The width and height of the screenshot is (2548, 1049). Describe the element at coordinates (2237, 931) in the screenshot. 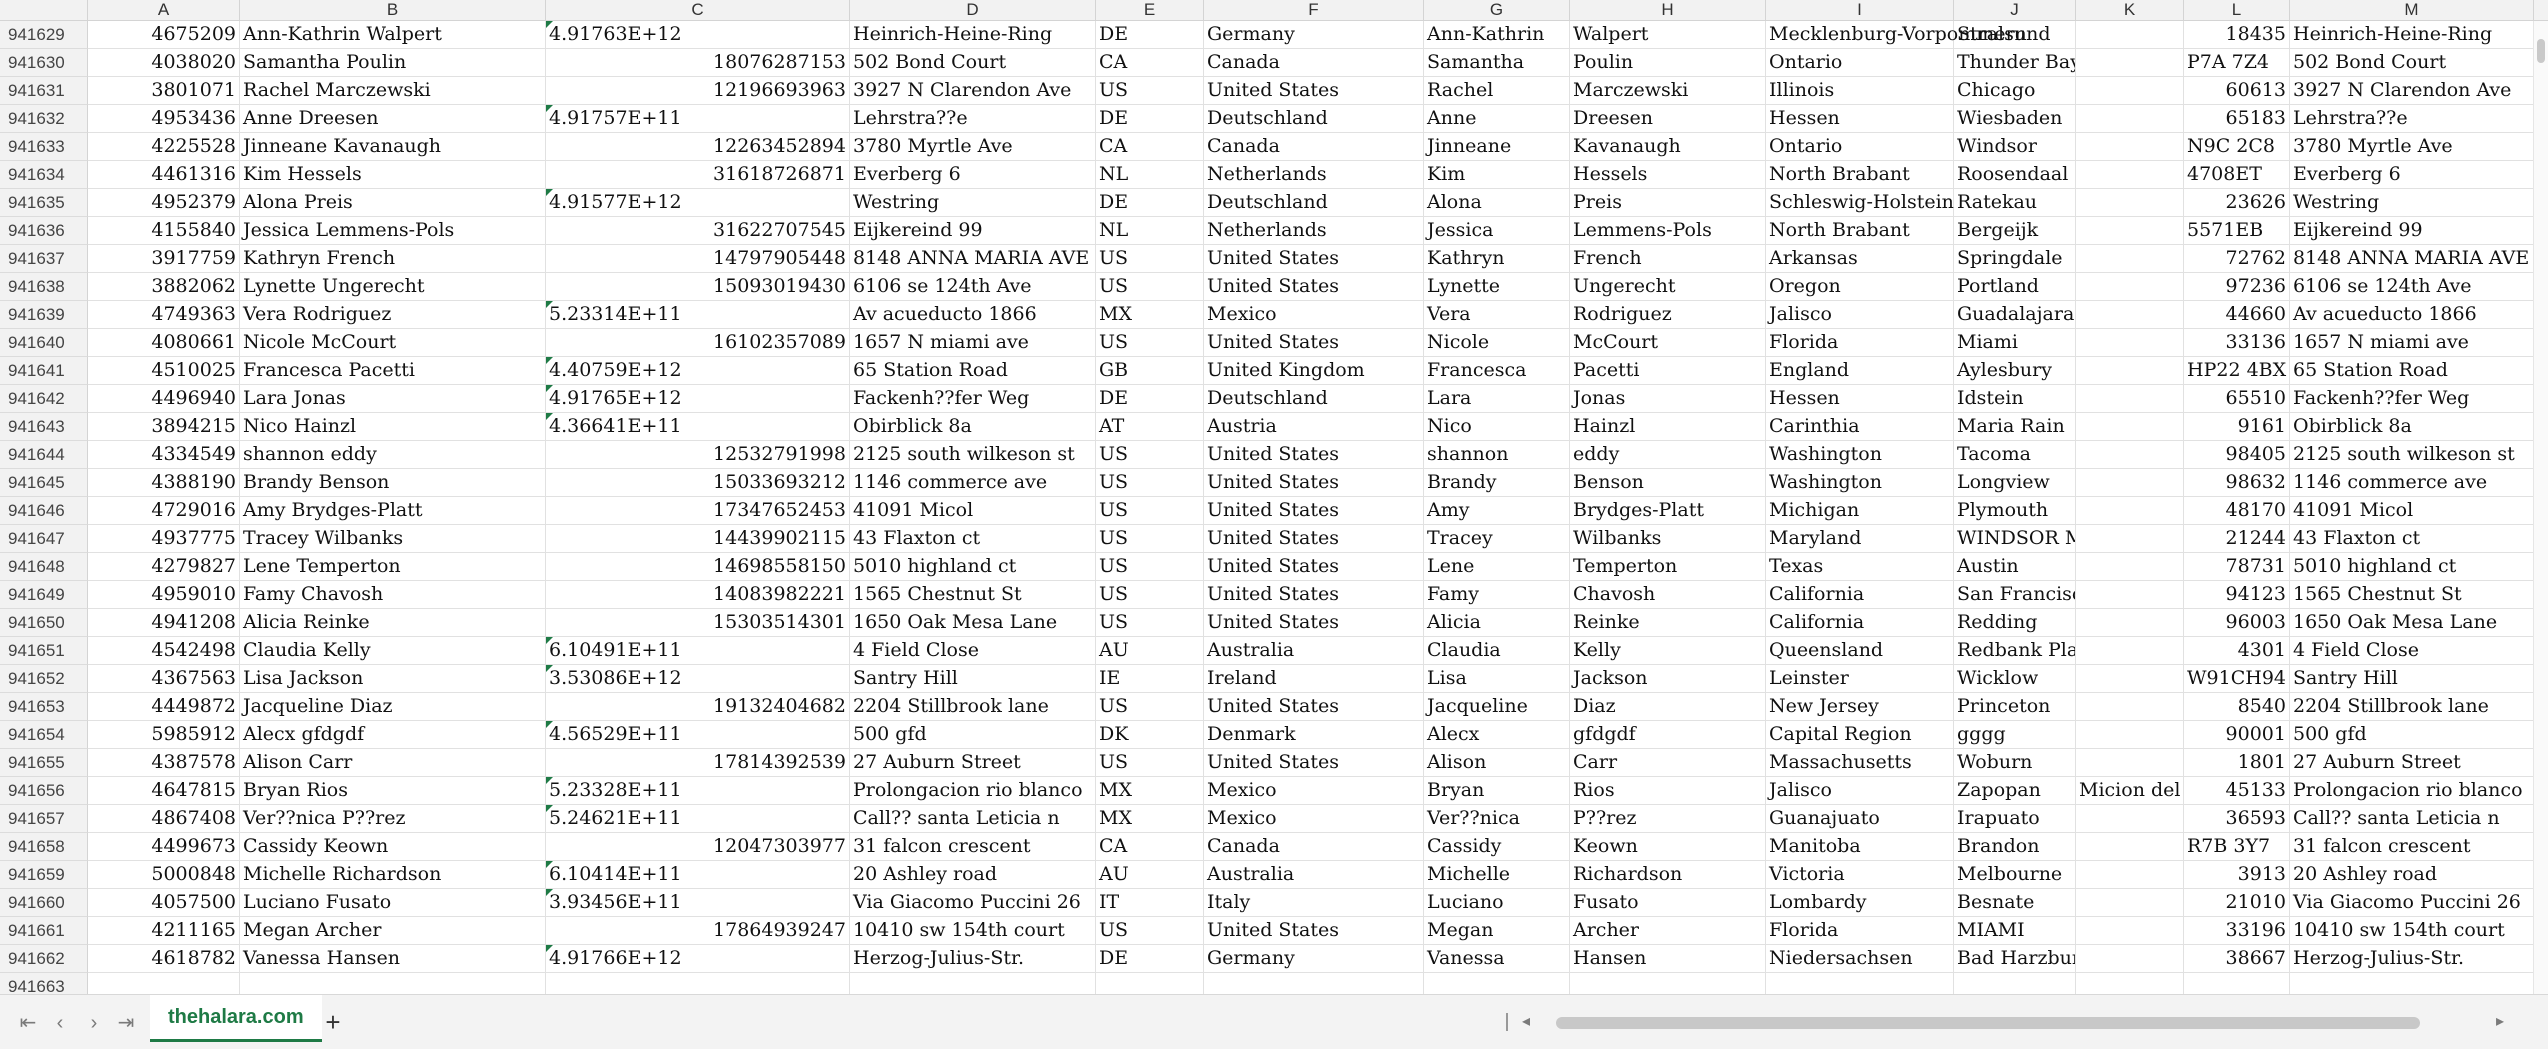

I see `cell-l: 33196` at that location.